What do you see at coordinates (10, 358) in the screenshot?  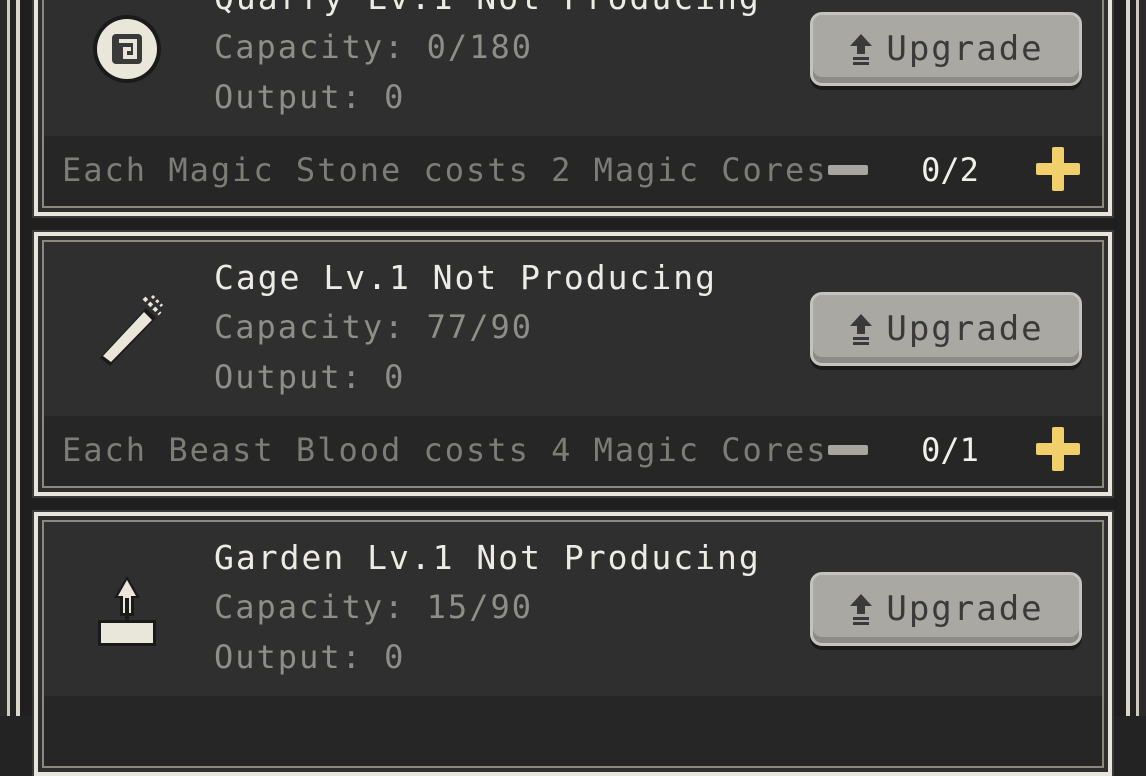 I see `panel-left-border` at bounding box center [10, 358].